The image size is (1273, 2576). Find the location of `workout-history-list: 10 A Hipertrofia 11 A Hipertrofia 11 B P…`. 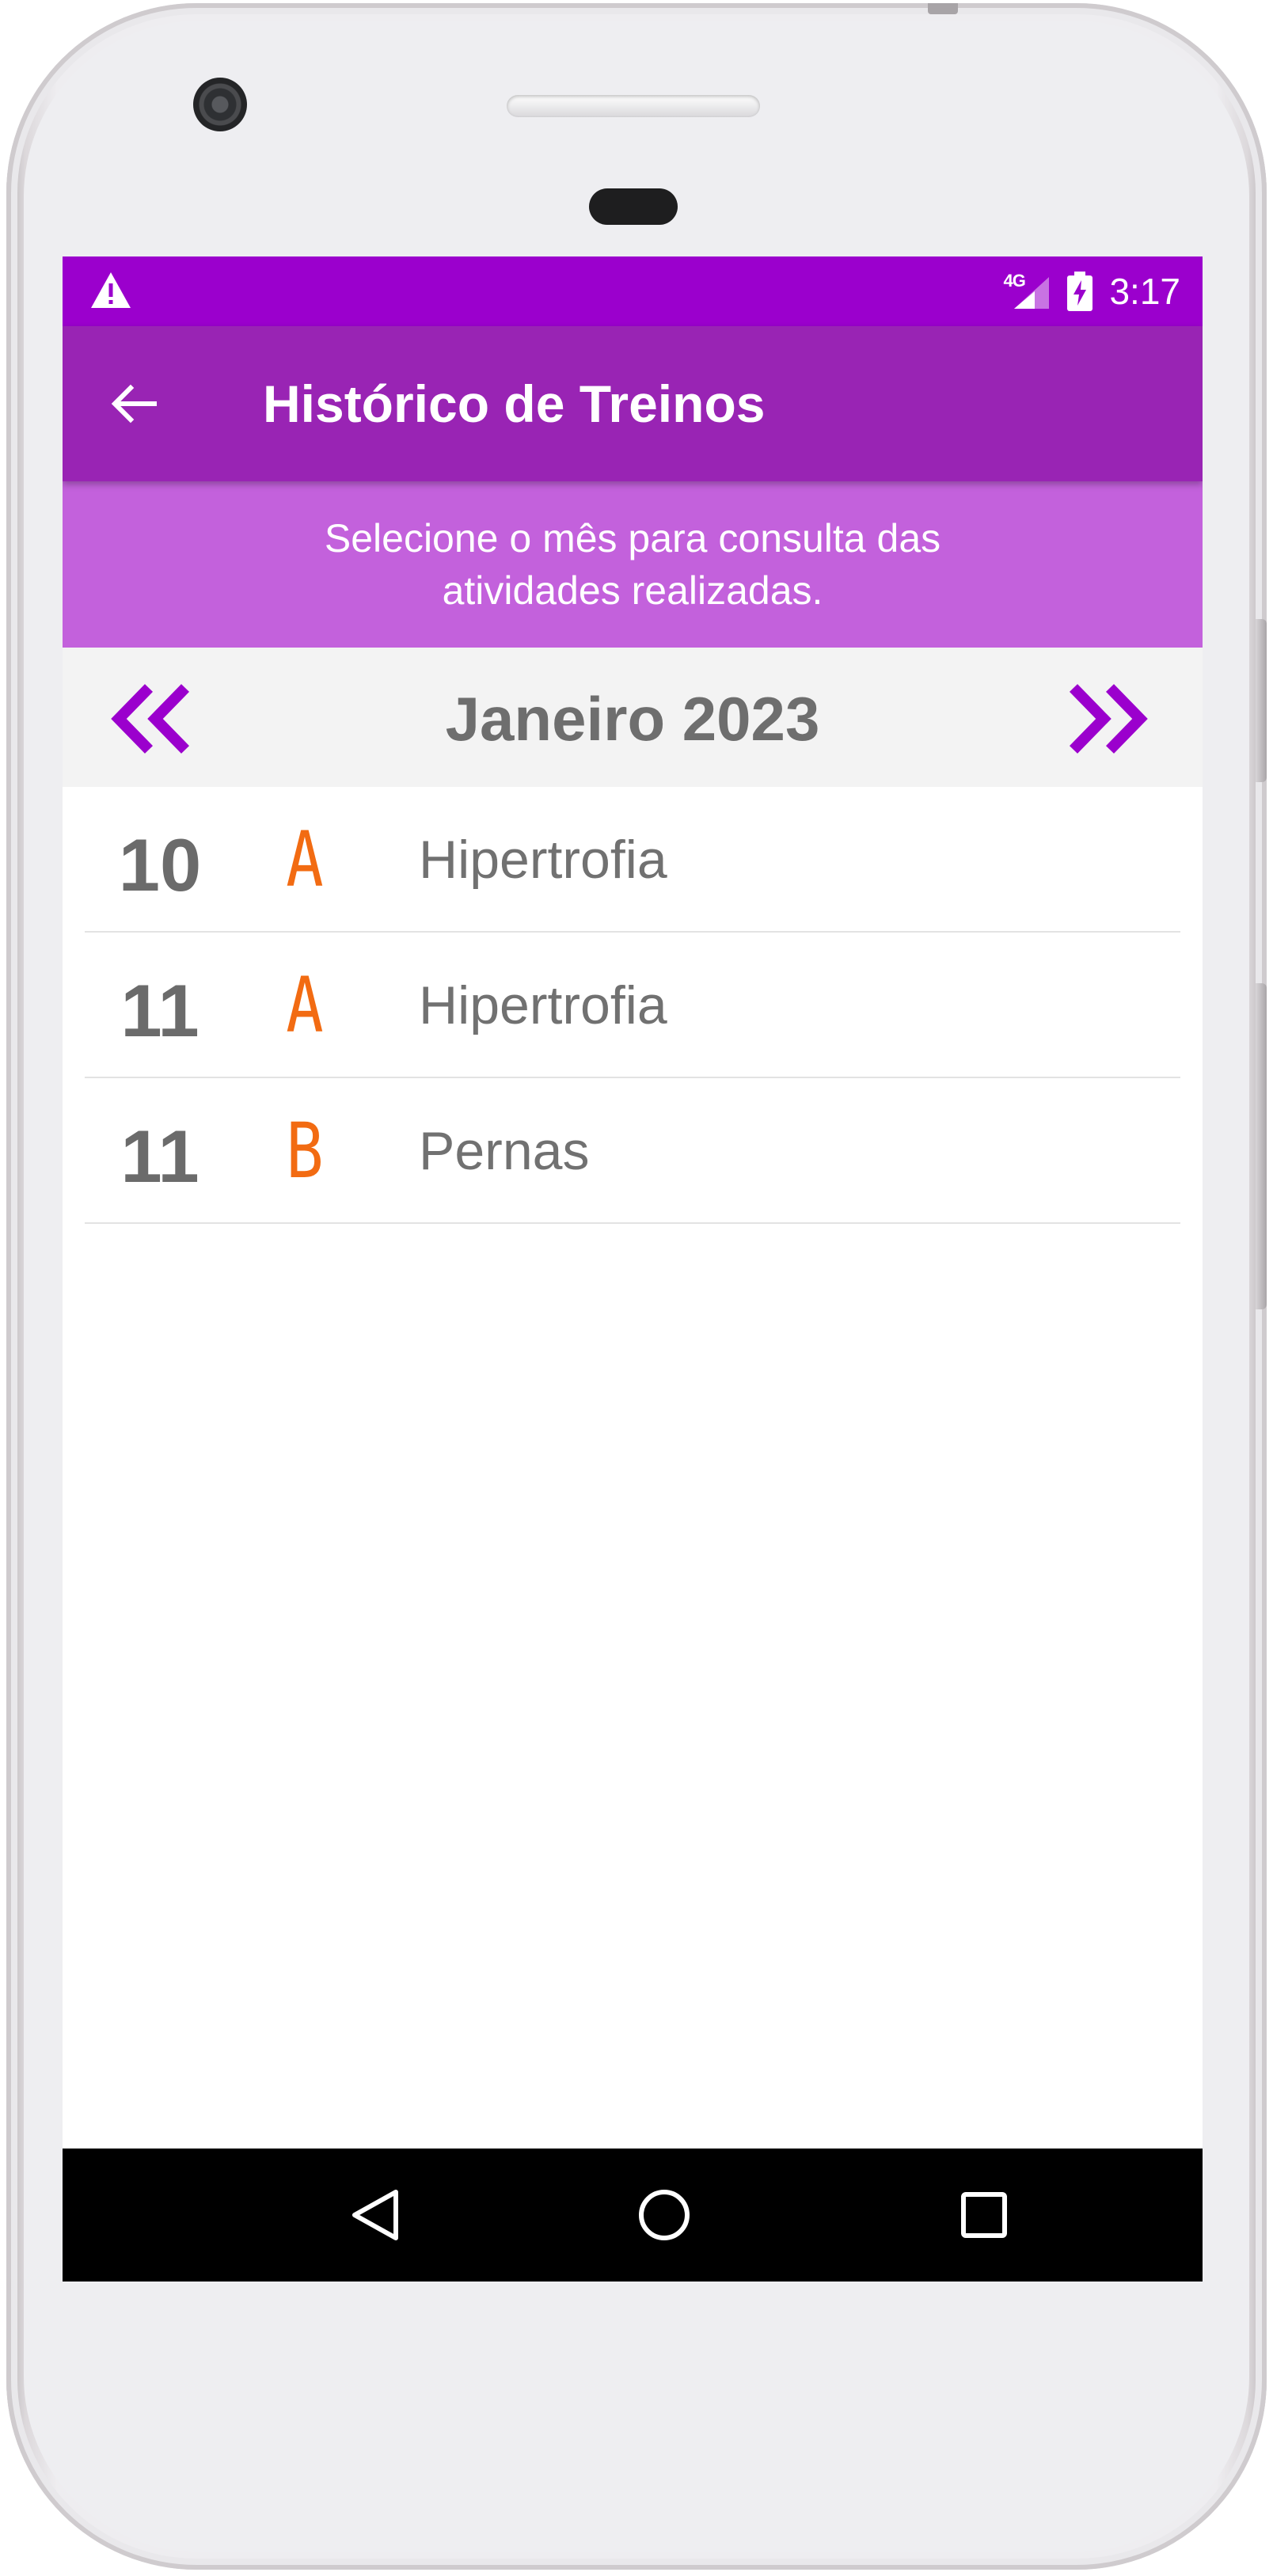

workout-history-list: 10 A Hipertrofia 11 A Hipertrofia 11 B P… is located at coordinates (632, 1006).